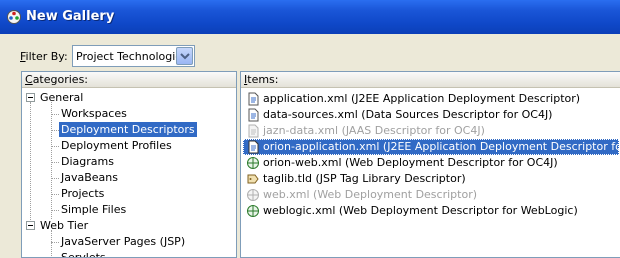  I want to click on category-workspaces: Workspaces, so click(94, 114).